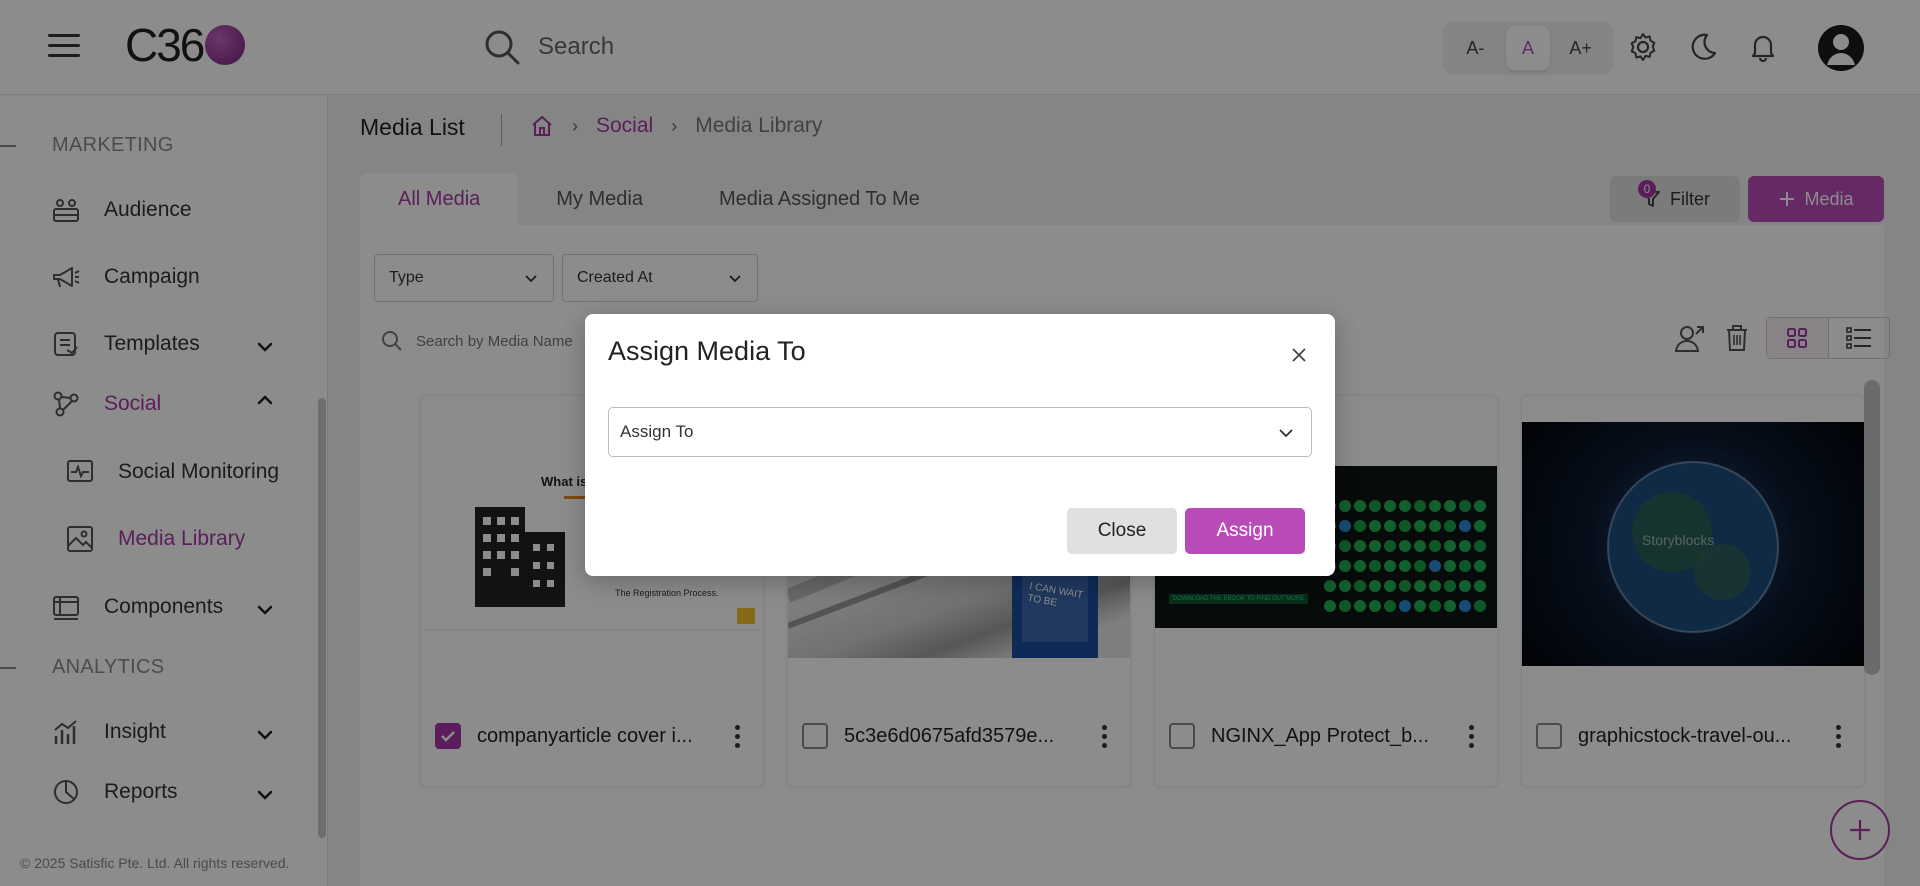 This screenshot has height=886, width=1920. I want to click on close-button: Close, so click(1122, 531).